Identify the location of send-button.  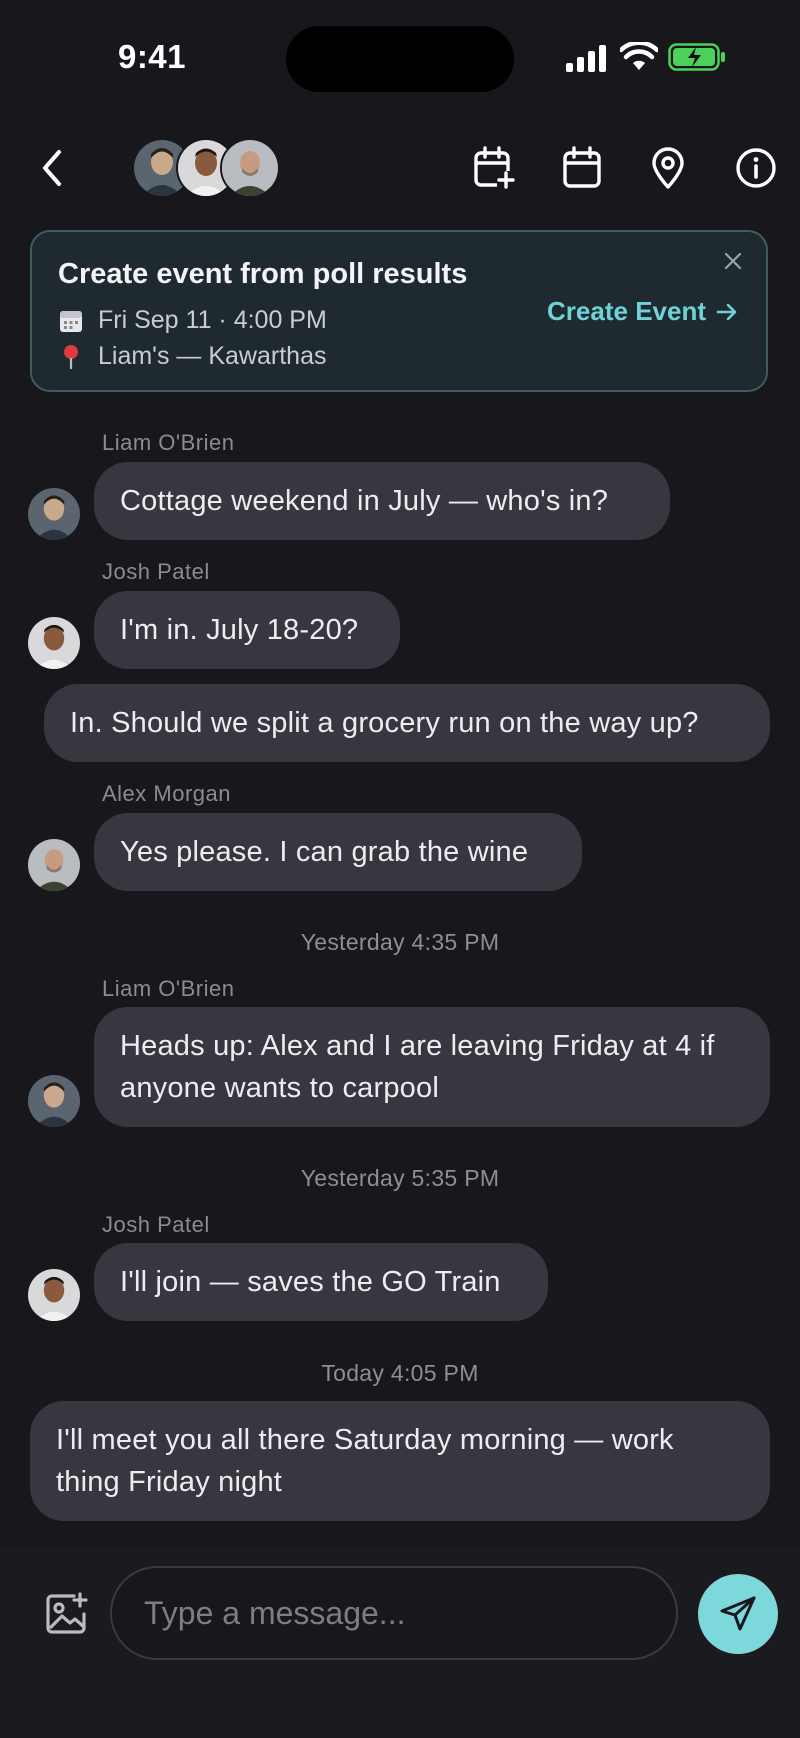
(738, 1614).